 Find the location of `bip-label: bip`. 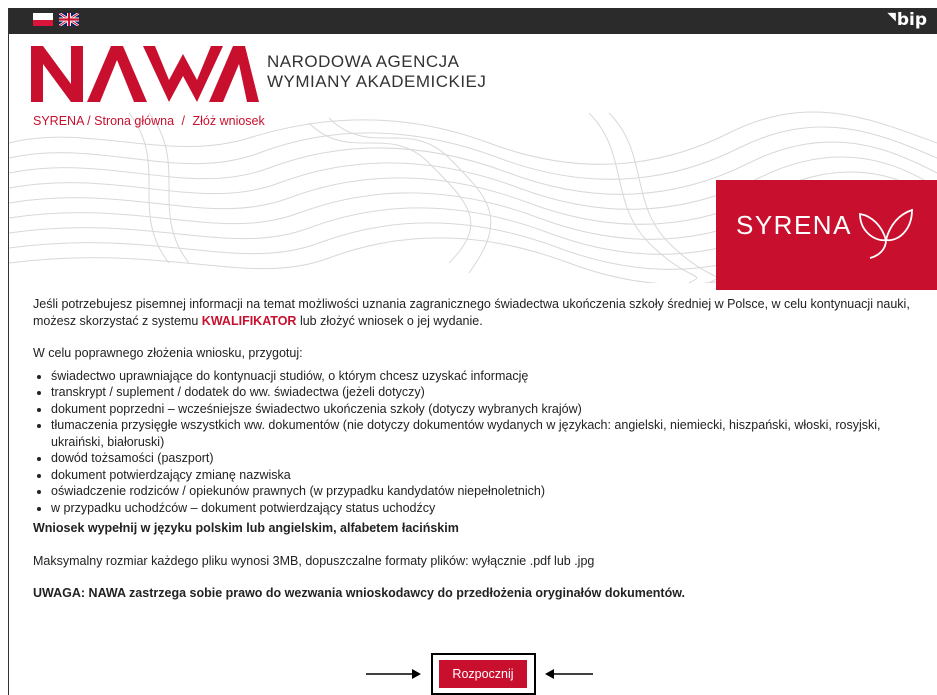

bip-label: bip is located at coordinates (911, 20).